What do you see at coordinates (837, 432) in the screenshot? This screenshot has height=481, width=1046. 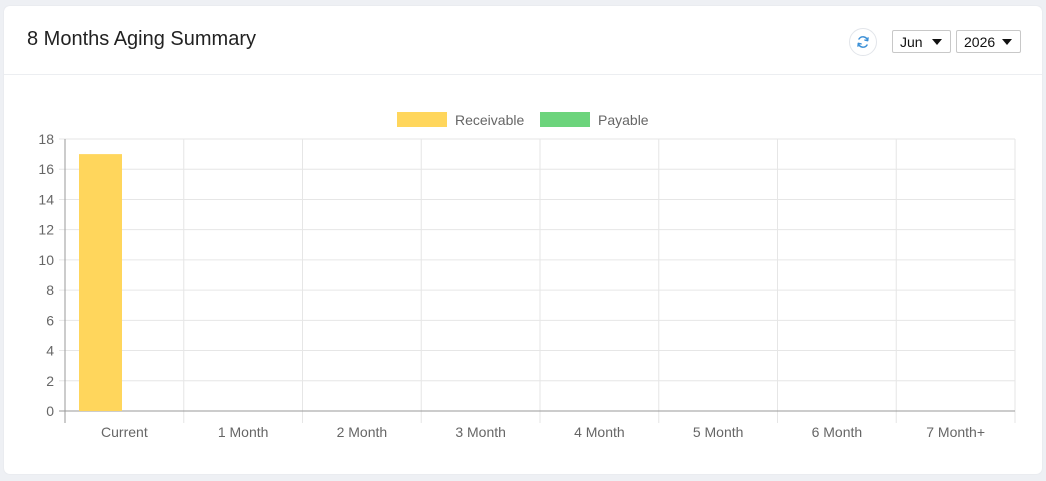 I see `x-tick-label: 6 Month` at bounding box center [837, 432].